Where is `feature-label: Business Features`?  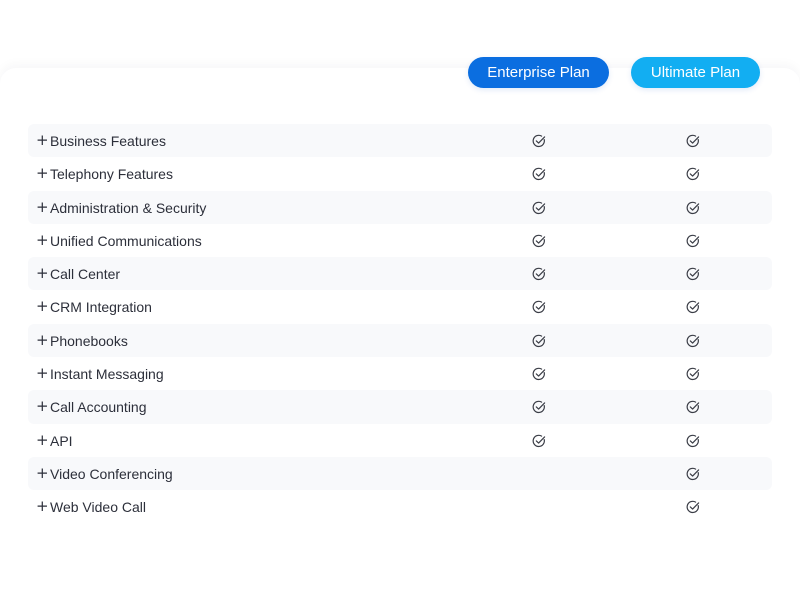 feature-label: Business Features is located at coordinates (108, 141).